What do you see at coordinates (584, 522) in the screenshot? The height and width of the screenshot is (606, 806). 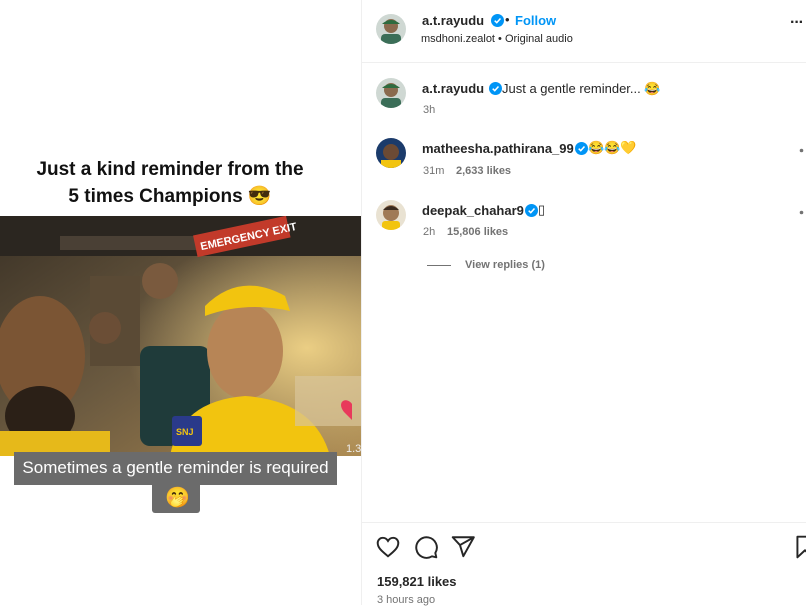 I see `footer-divider` at bounding box center [584, 522].